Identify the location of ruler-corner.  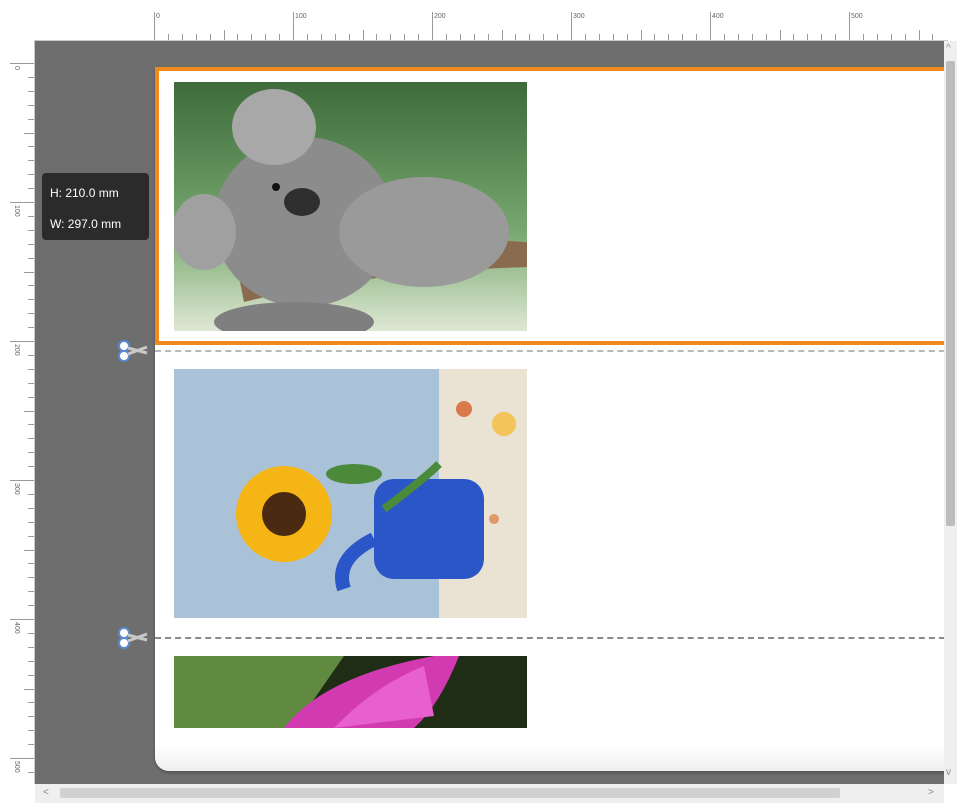
(21, 25).